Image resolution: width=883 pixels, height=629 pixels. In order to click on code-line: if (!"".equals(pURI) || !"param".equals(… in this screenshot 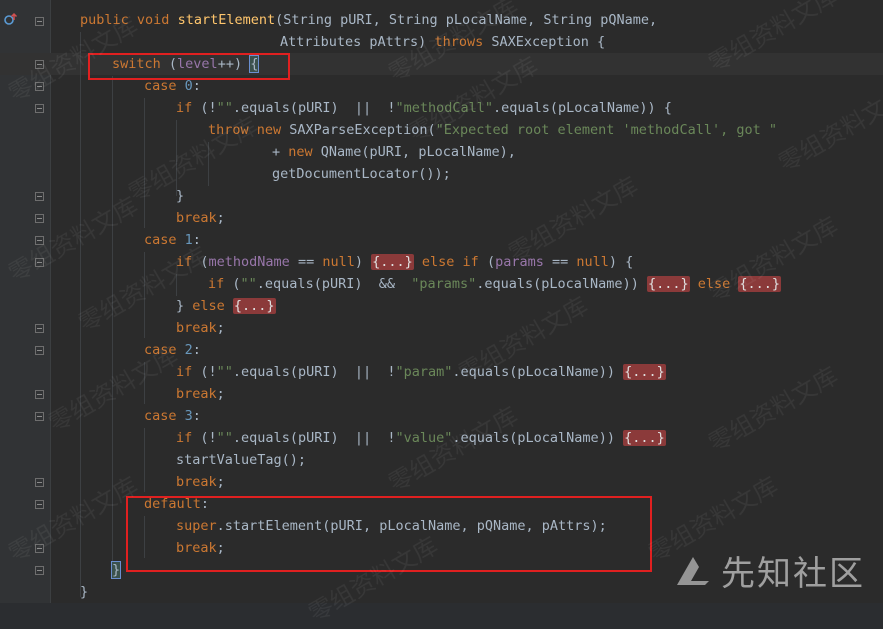, I will do `click(421, 372)`.